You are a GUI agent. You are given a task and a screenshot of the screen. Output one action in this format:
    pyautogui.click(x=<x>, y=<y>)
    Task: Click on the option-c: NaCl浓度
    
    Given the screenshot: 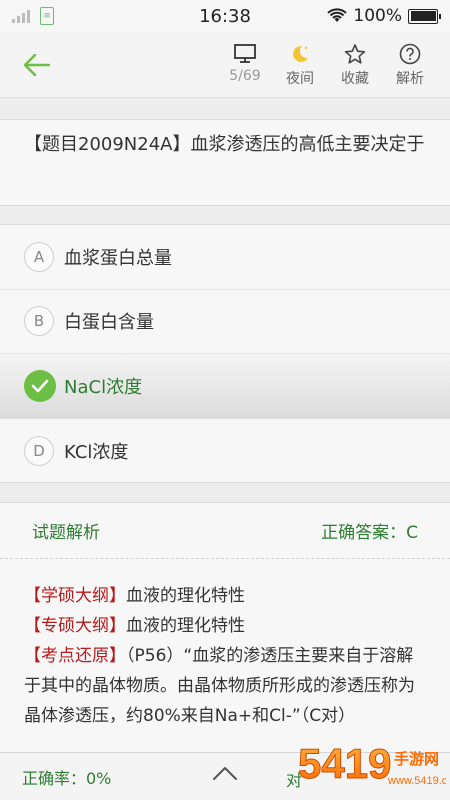 What is the action you would take?
    pyautogui.click(x=225, y=386)
    